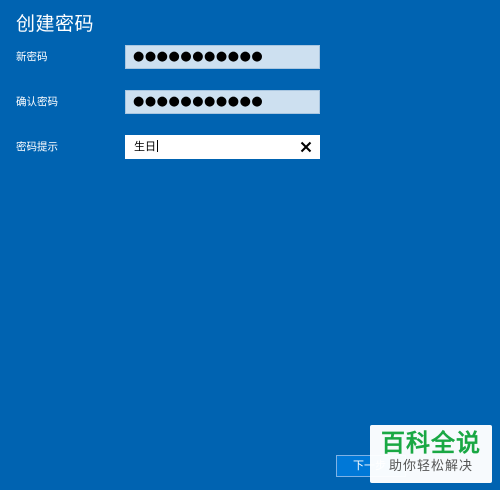 Image resolution: width=500 pixels, height=490 pixels. I want to click on new-password-row: 新密码 ●●●●●●●●●●●, so click(250, 57).